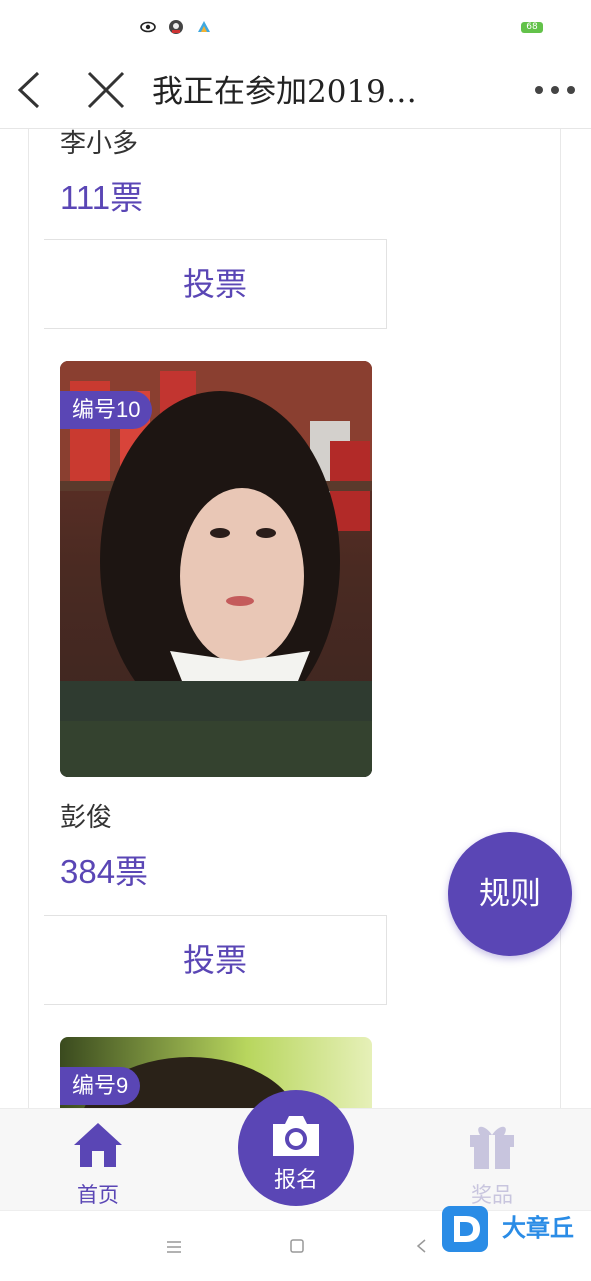 The width and height of the screenshot is (591, 1281). What do you see at coordinates (295, 1179) in the screenshot?
I see `signup-label: 报名` at bounding box center [295, 1179].